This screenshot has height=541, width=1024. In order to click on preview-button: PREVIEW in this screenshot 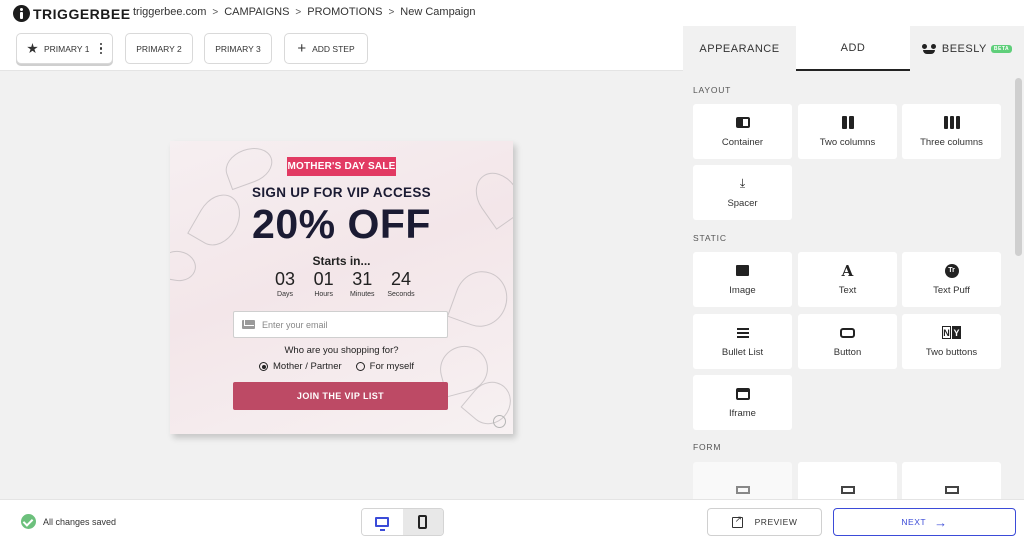, I will do `click(764, 522)`.